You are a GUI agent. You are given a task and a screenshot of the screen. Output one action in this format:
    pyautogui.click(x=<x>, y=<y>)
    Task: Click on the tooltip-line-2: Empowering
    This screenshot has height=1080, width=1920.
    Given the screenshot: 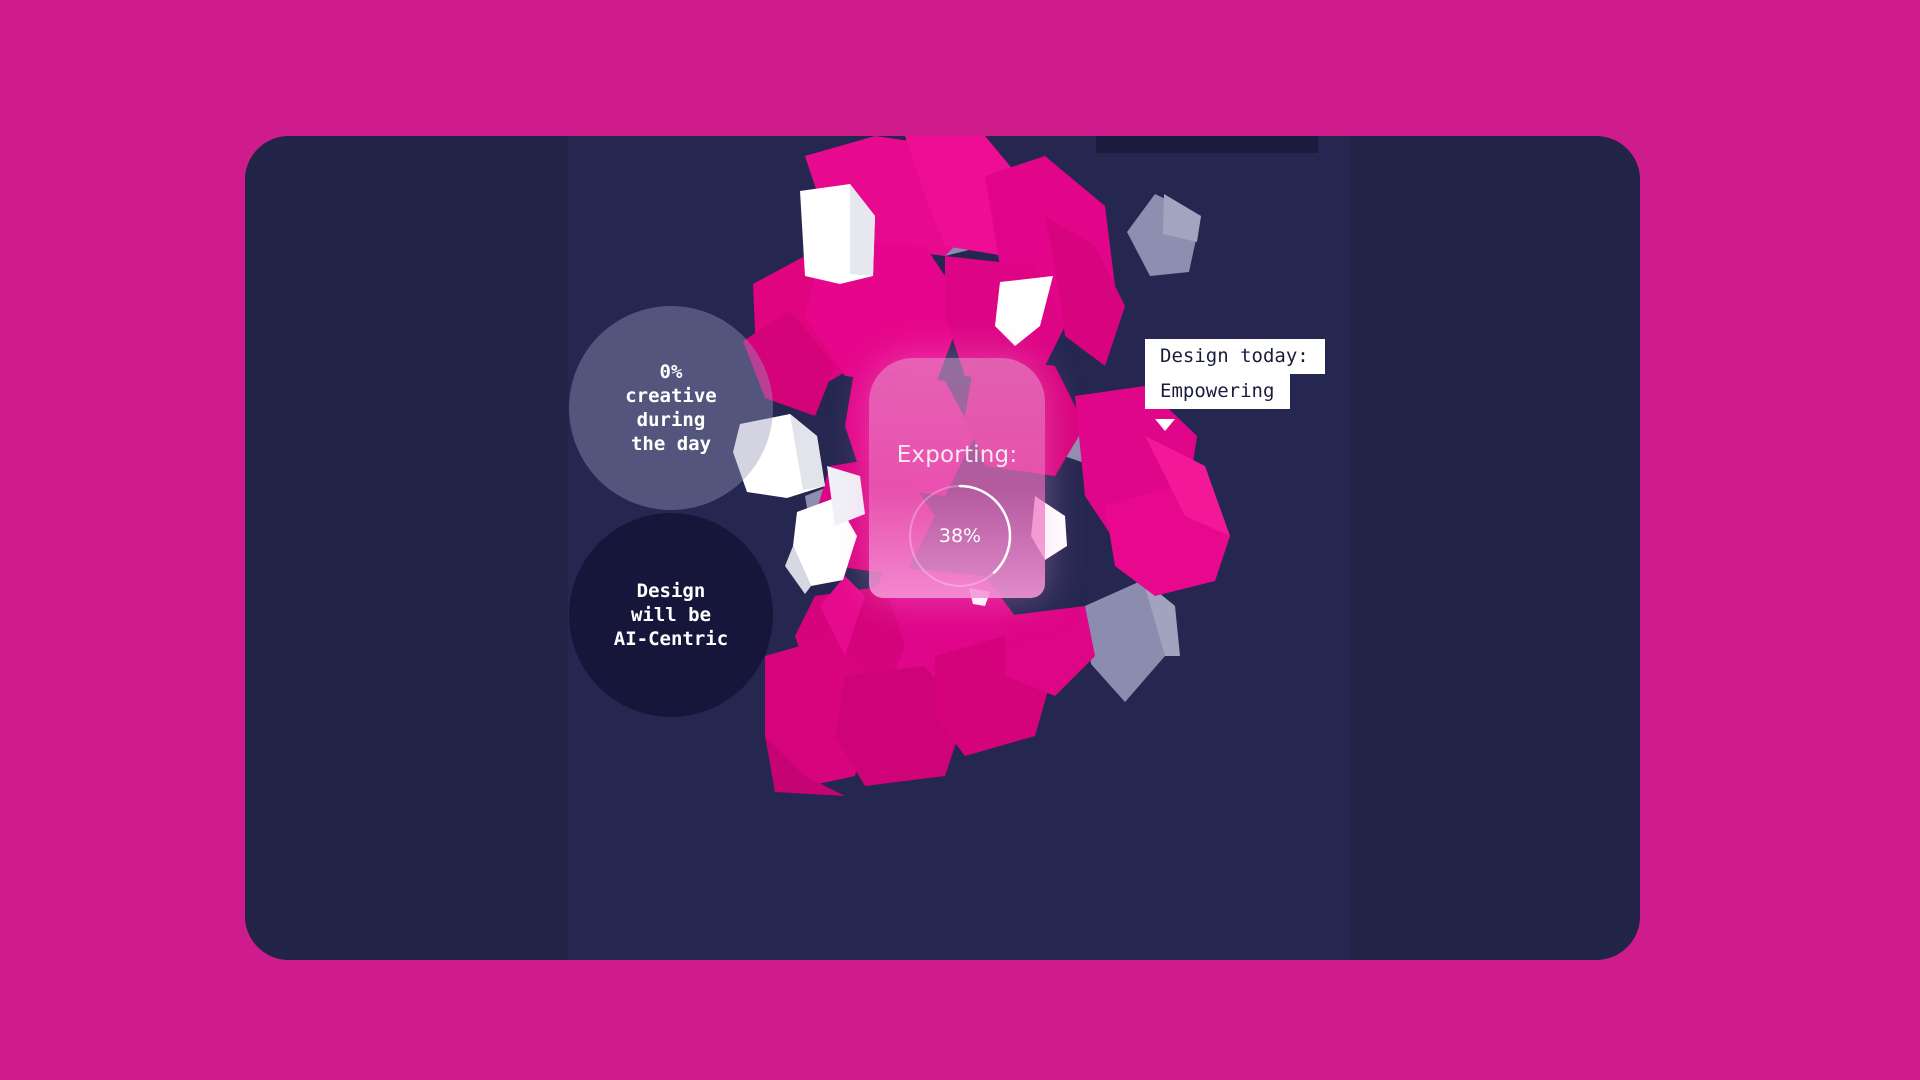 What is the action you would take?
    pyautogui.click(x=1218, y=391)
    